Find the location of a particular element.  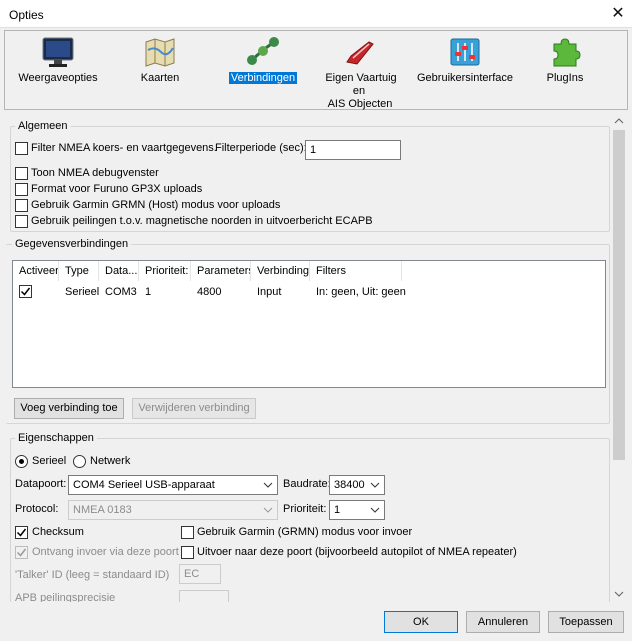

baudrate-select: 38400 is located at coordinates (357, 485).